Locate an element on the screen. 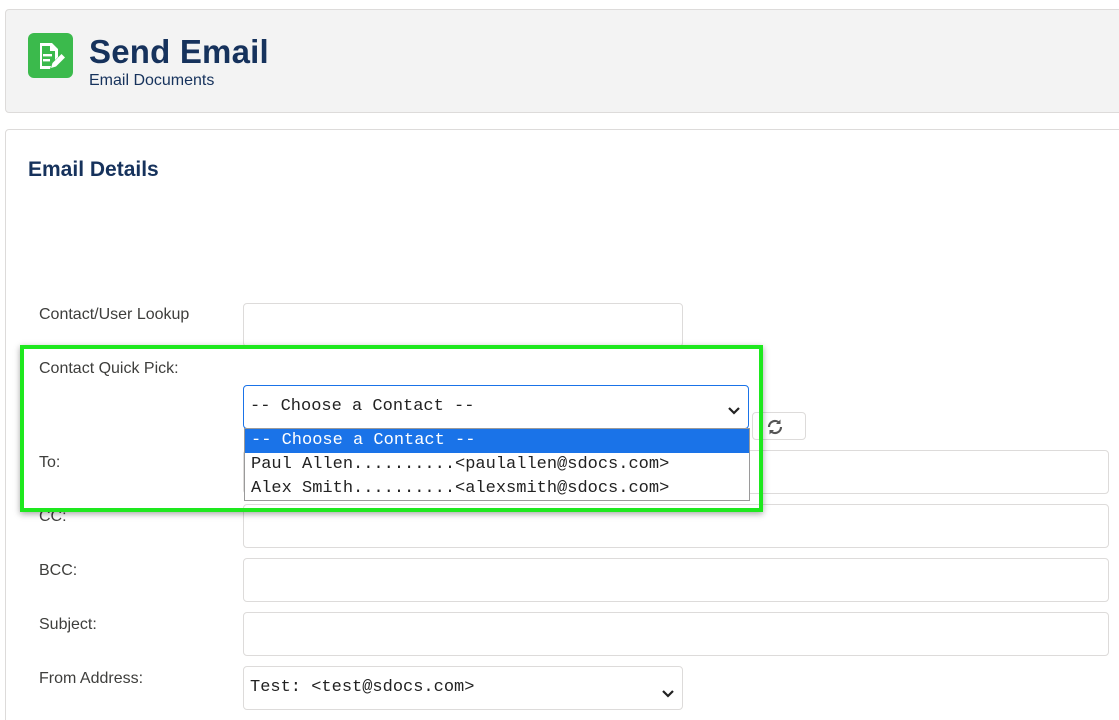 The width and height of the screenshot is (1119, 720). from-address-selected-value: Test: <test@sdocs.com> is located at coordinates (362, 687).